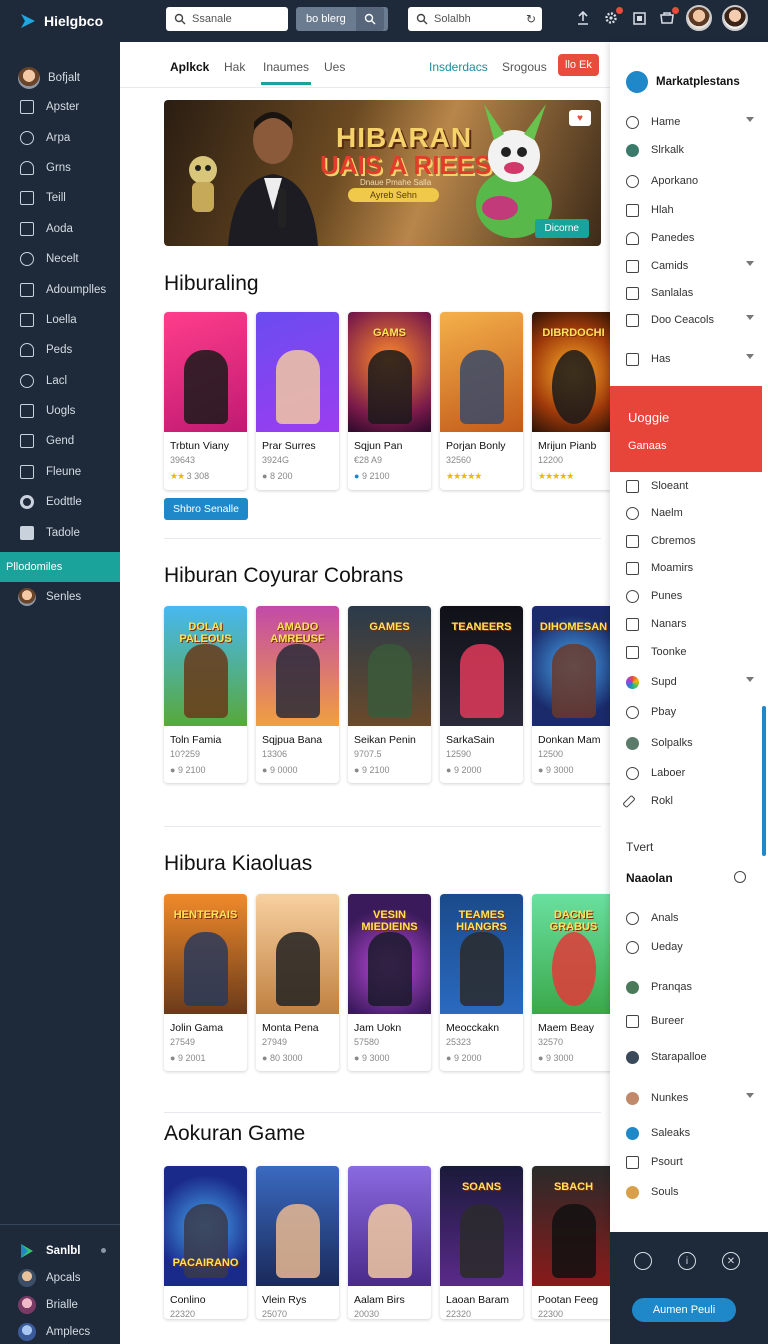  Describe the element at coordinates (690, 541) in the screenshot. I see `panel-item: Cbremos` at that location.